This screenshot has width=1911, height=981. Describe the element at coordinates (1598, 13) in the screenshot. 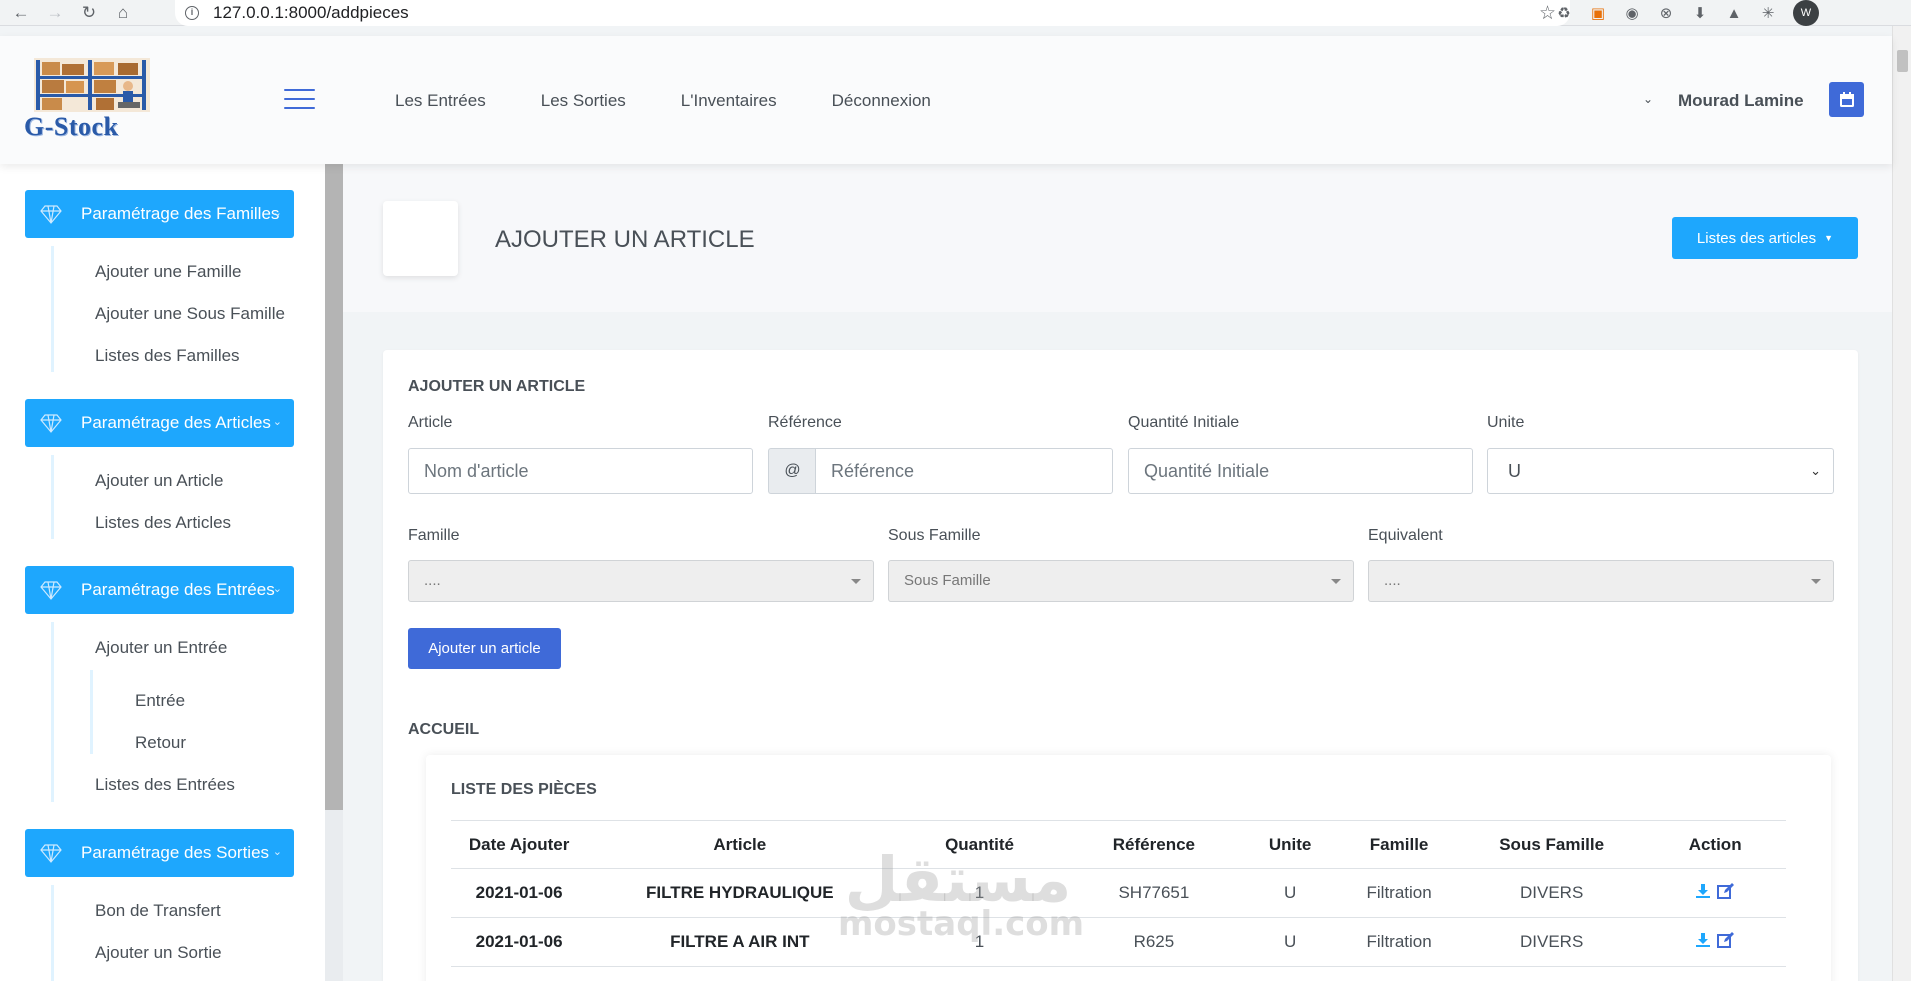

I see `layout-icon: ▣` at that location.